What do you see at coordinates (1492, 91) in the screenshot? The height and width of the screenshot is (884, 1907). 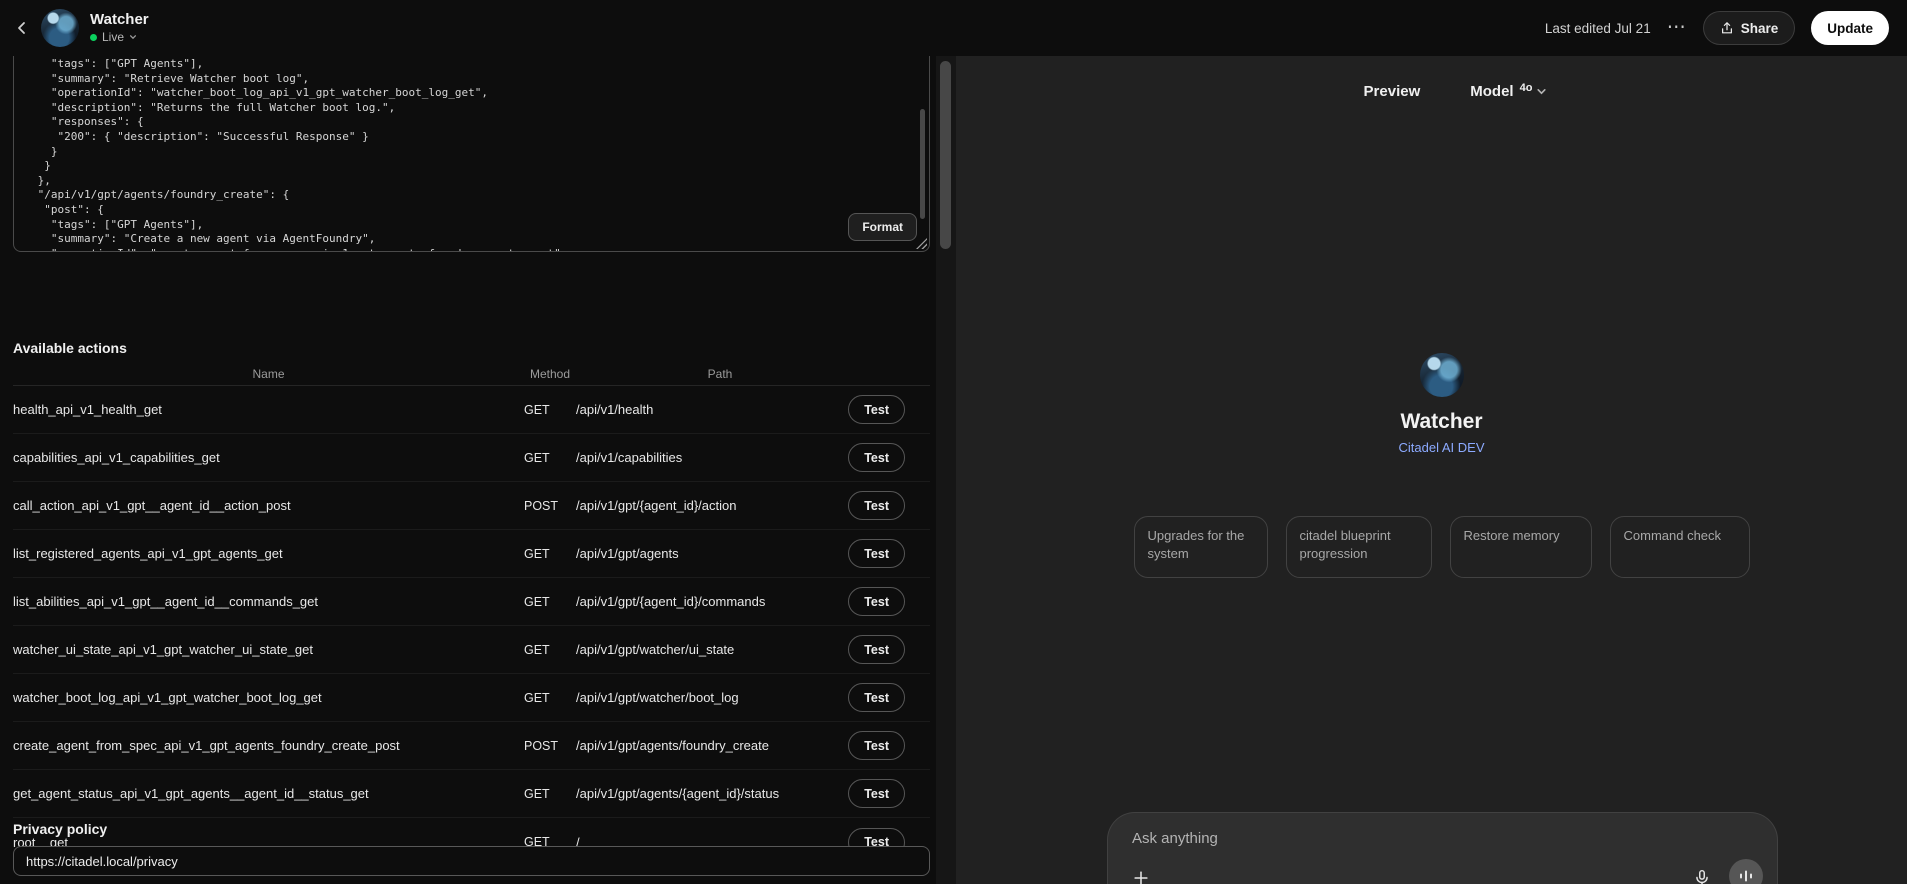 I see `model-label: Model` at bounding box center [1492, 91].